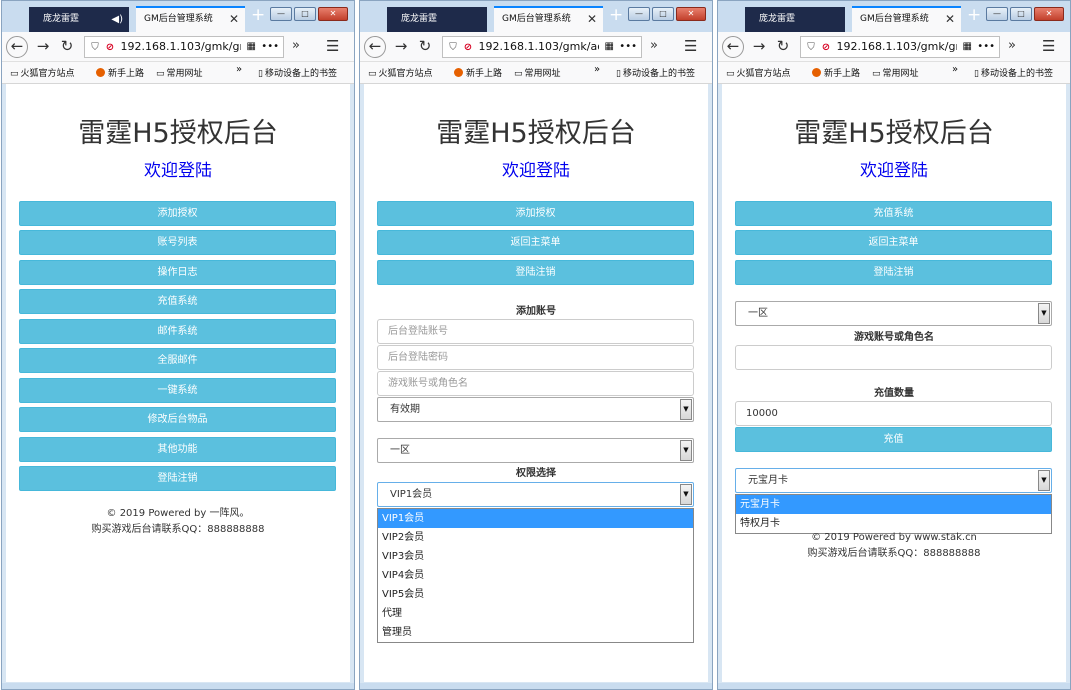 This screenshot has height=690, width=1071. What do you see at coordinates (893, 413) in the screenshot?
I see `amount-field: 10000` at bounding box center [893, 413].